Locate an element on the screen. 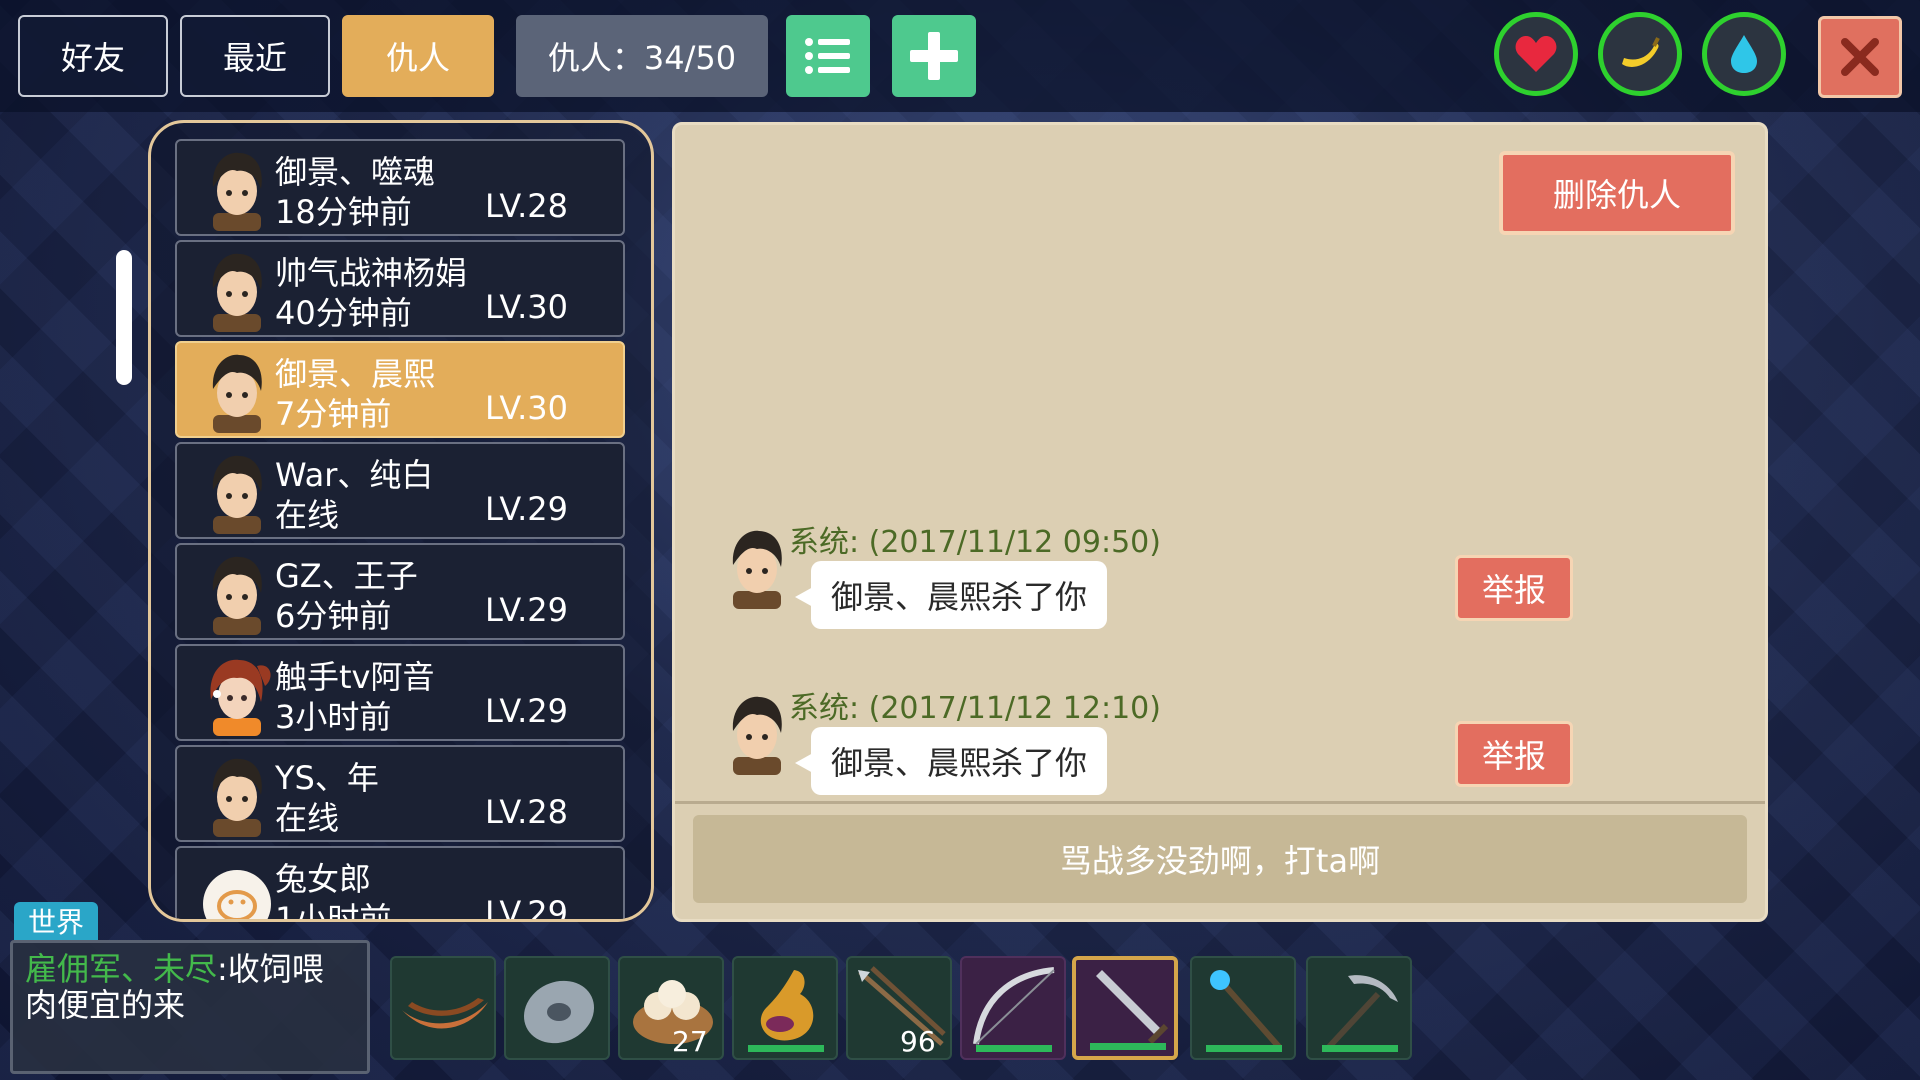  stone-disc-icon is located at coordinates (559, 1012).